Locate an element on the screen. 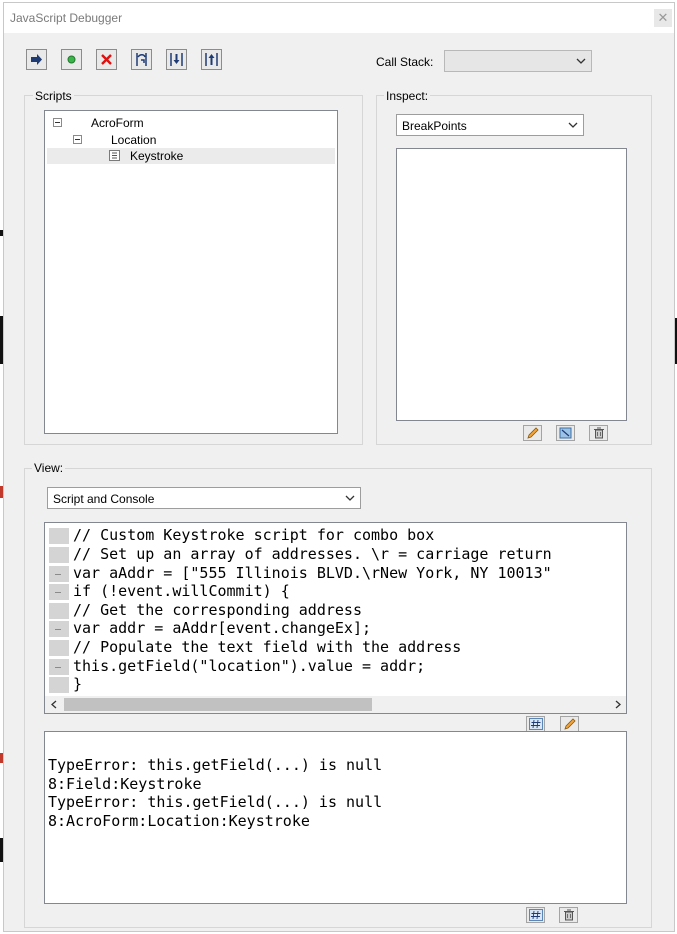 This screenshot has width=677, height=934. quit-icon is located at coordinates (106, 59).